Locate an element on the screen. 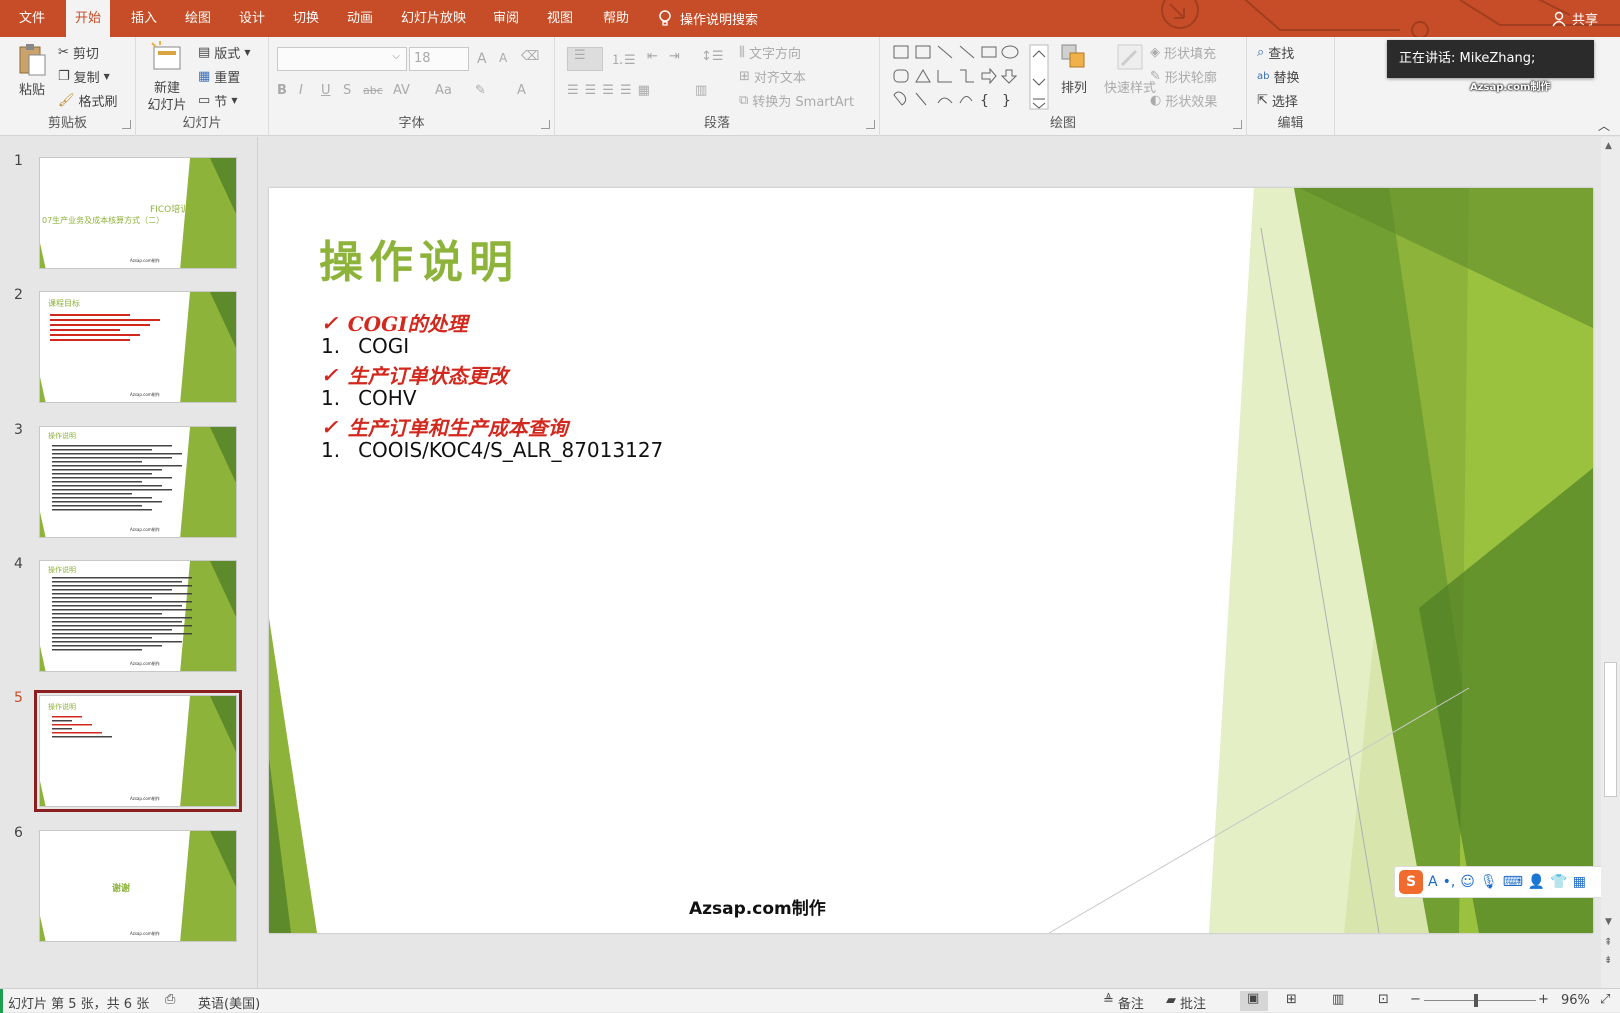 The width and height of the screenshot is (1620, 1013). microphone-icon: 🎙 is located at coordinates (1489, 882).